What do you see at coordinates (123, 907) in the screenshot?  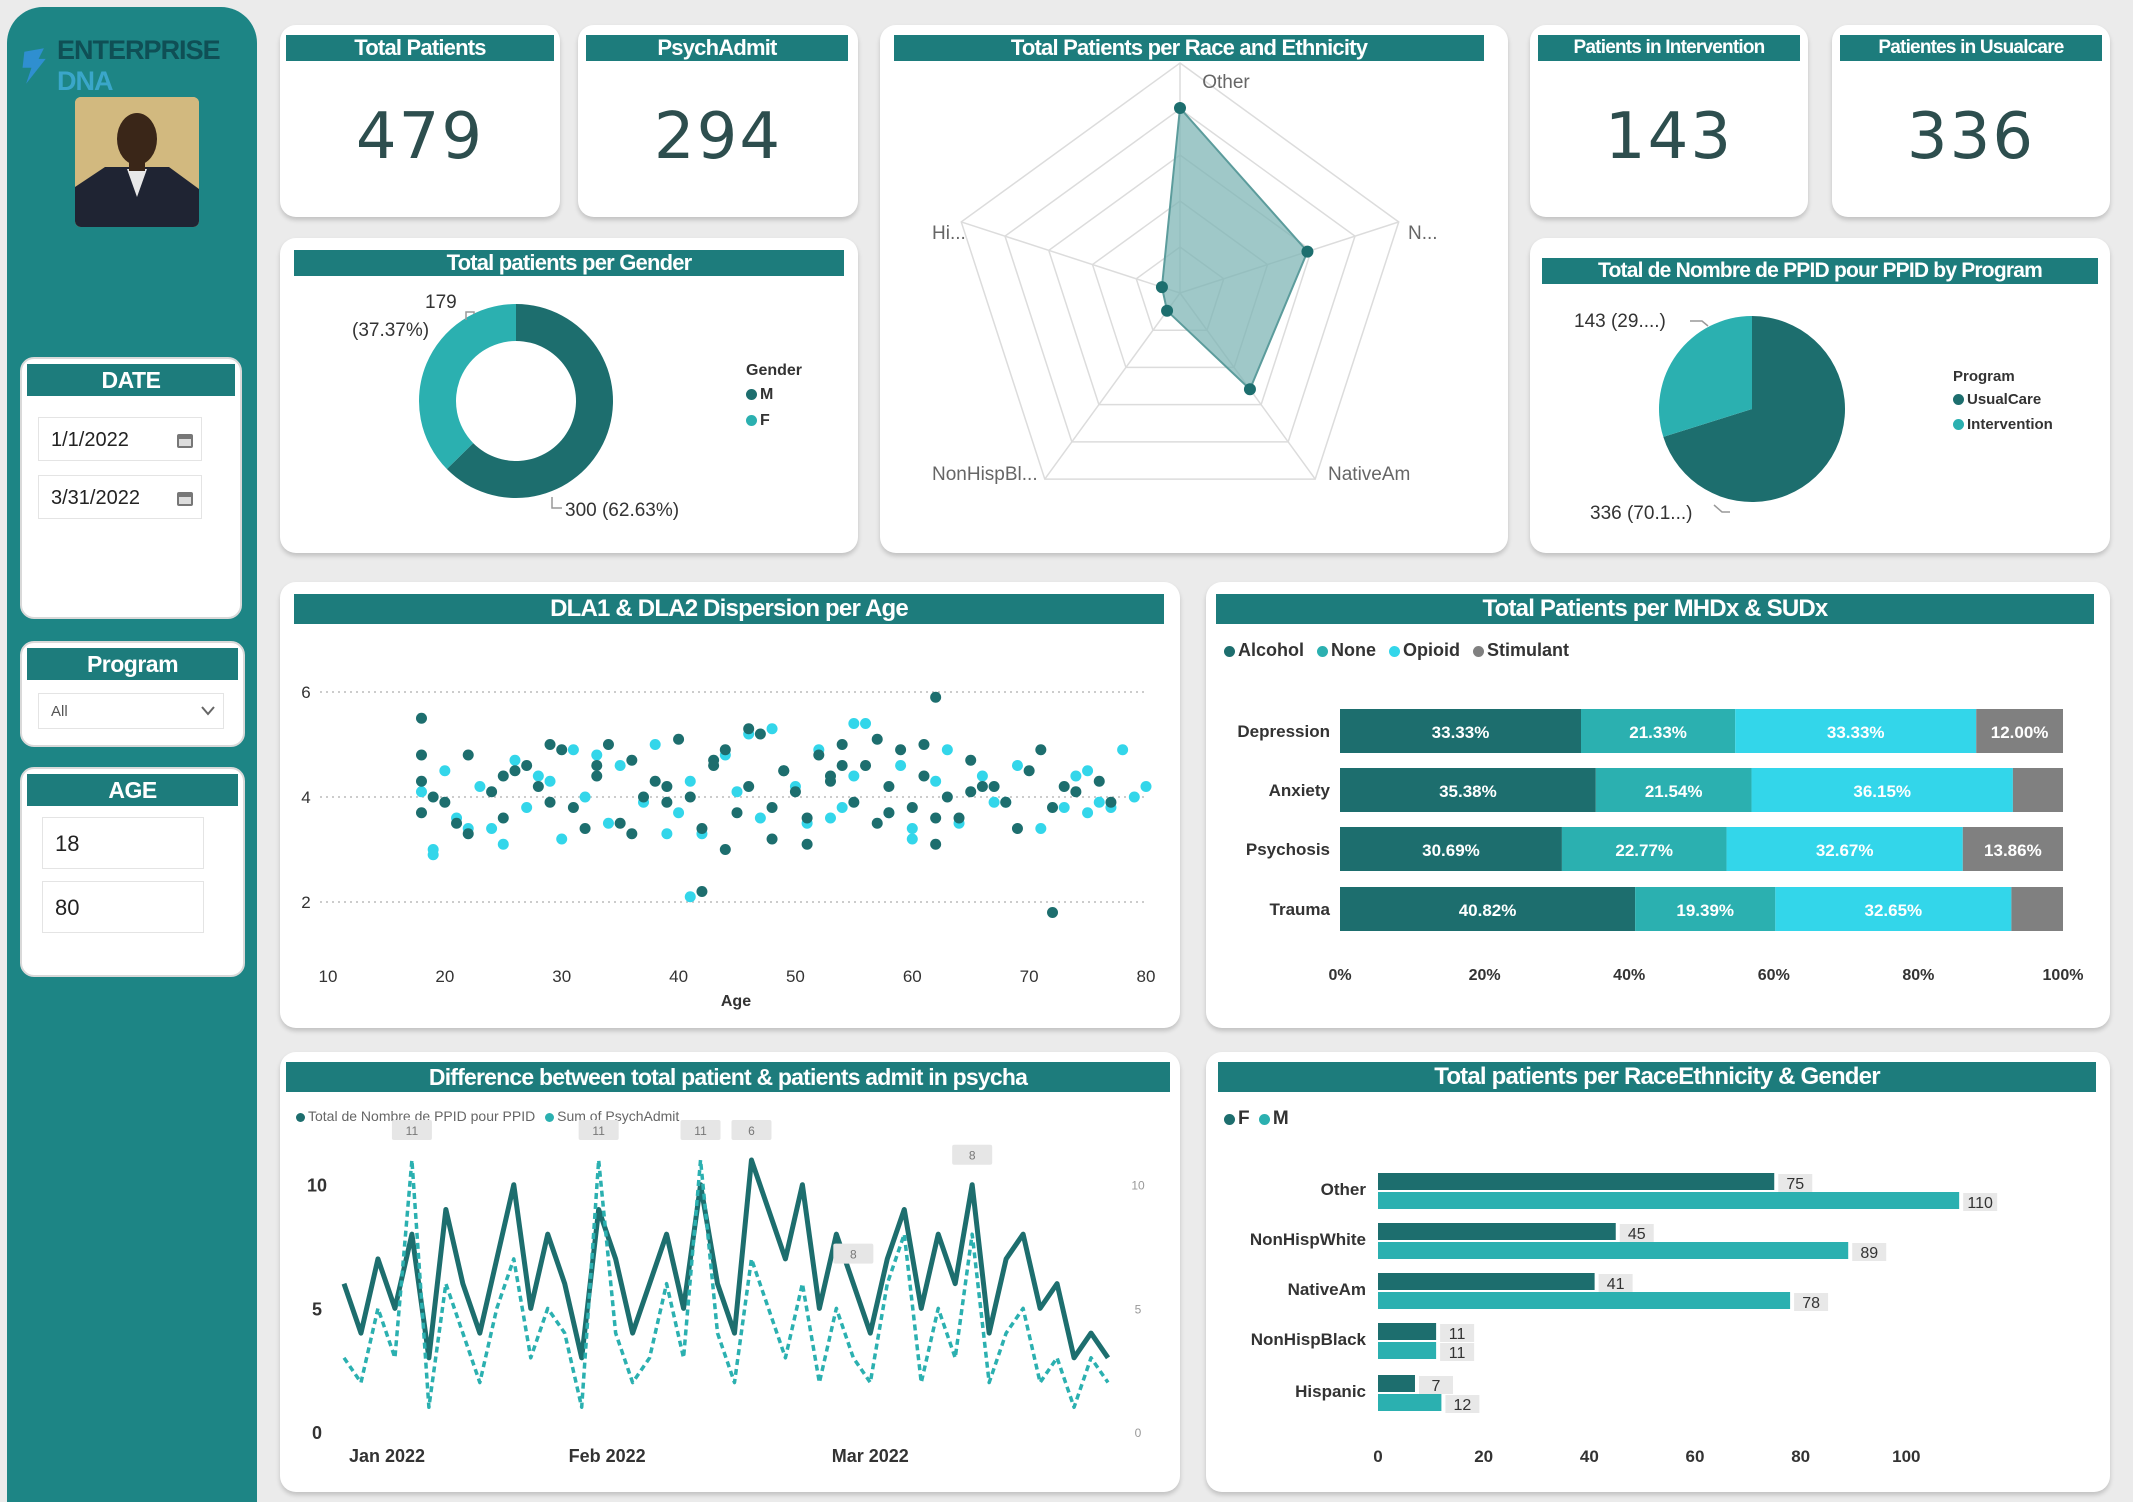 I see `age-max-field: 80` at bounding box center [123, 907].